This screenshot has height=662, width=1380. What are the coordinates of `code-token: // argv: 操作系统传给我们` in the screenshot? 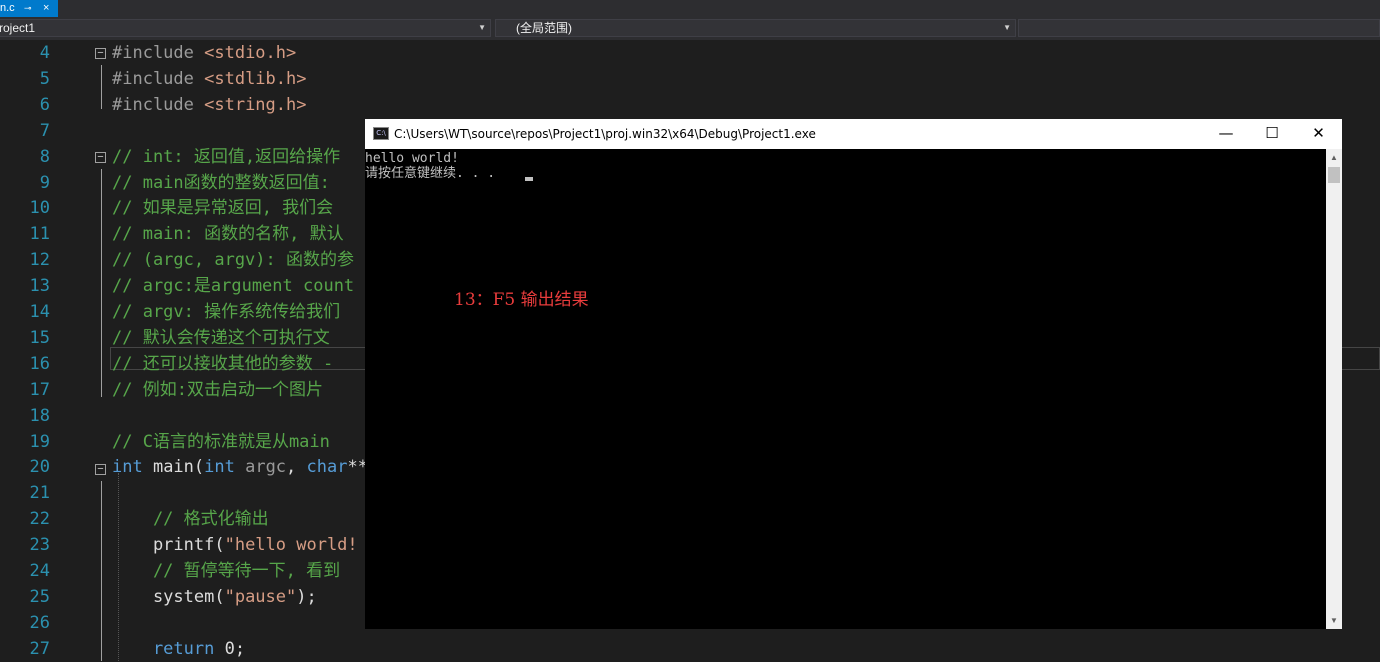 It's located at (226, 312).